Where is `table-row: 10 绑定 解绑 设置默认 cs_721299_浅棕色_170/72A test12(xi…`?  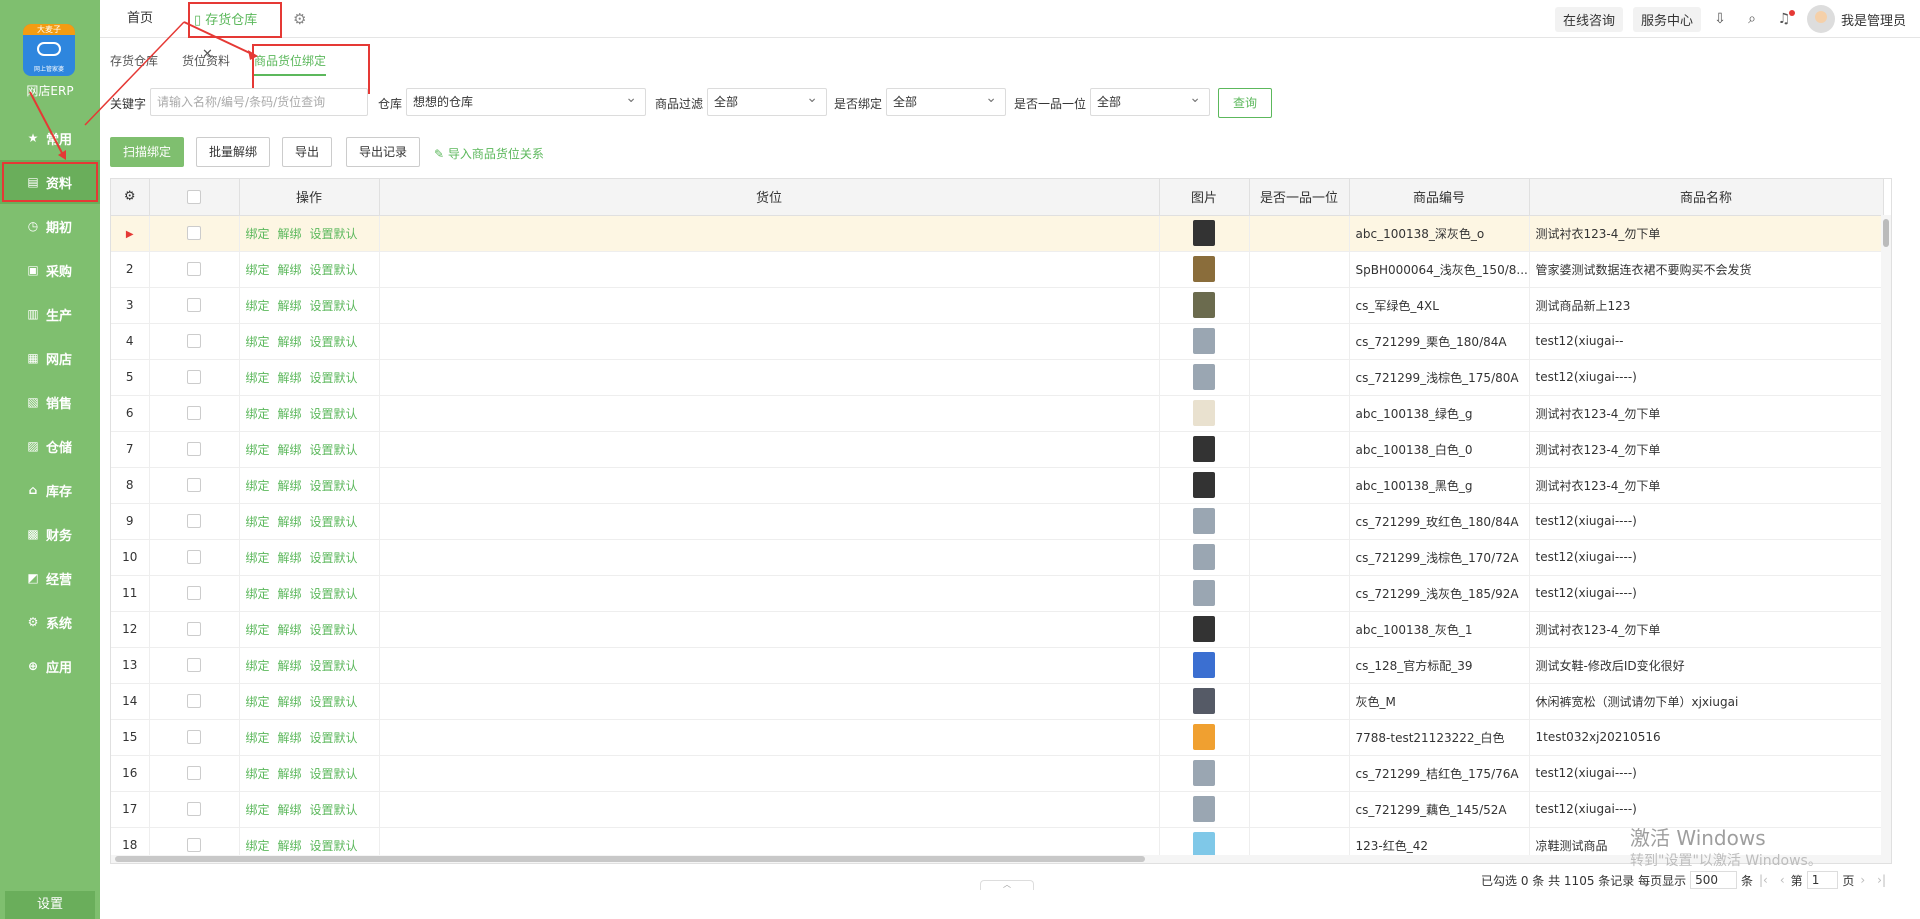
table-row: 10 绑定 解绑 设置默认 cs_721299_浅棕色_170/72A test12(xi… is located at coordinates (997, 557).